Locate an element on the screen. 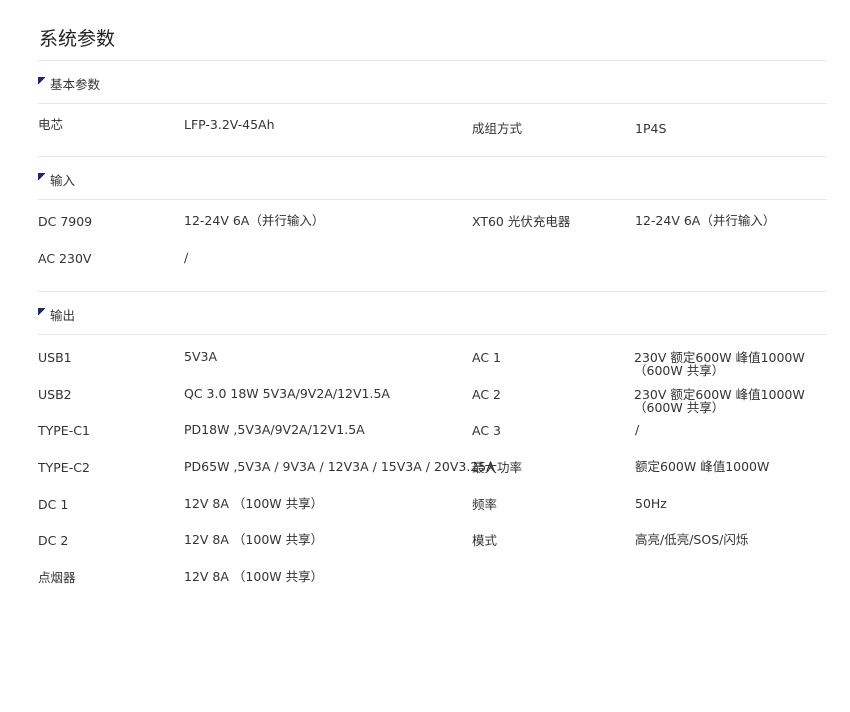 The width and height of the screenshot is (850, 712). spec-label: 频率 is located at coordinates (485, 504).